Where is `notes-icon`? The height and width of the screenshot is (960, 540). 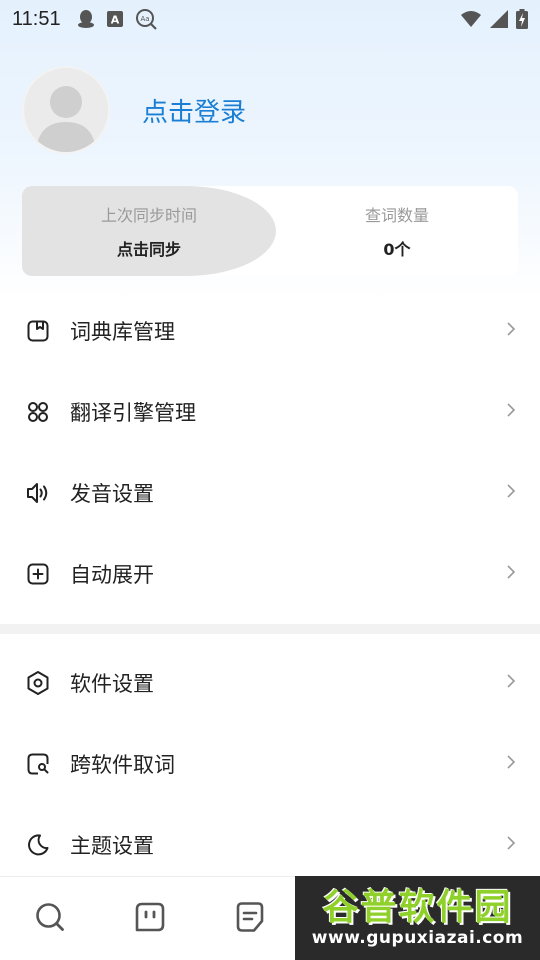
notes-icon is located at coordinates (250, 919).